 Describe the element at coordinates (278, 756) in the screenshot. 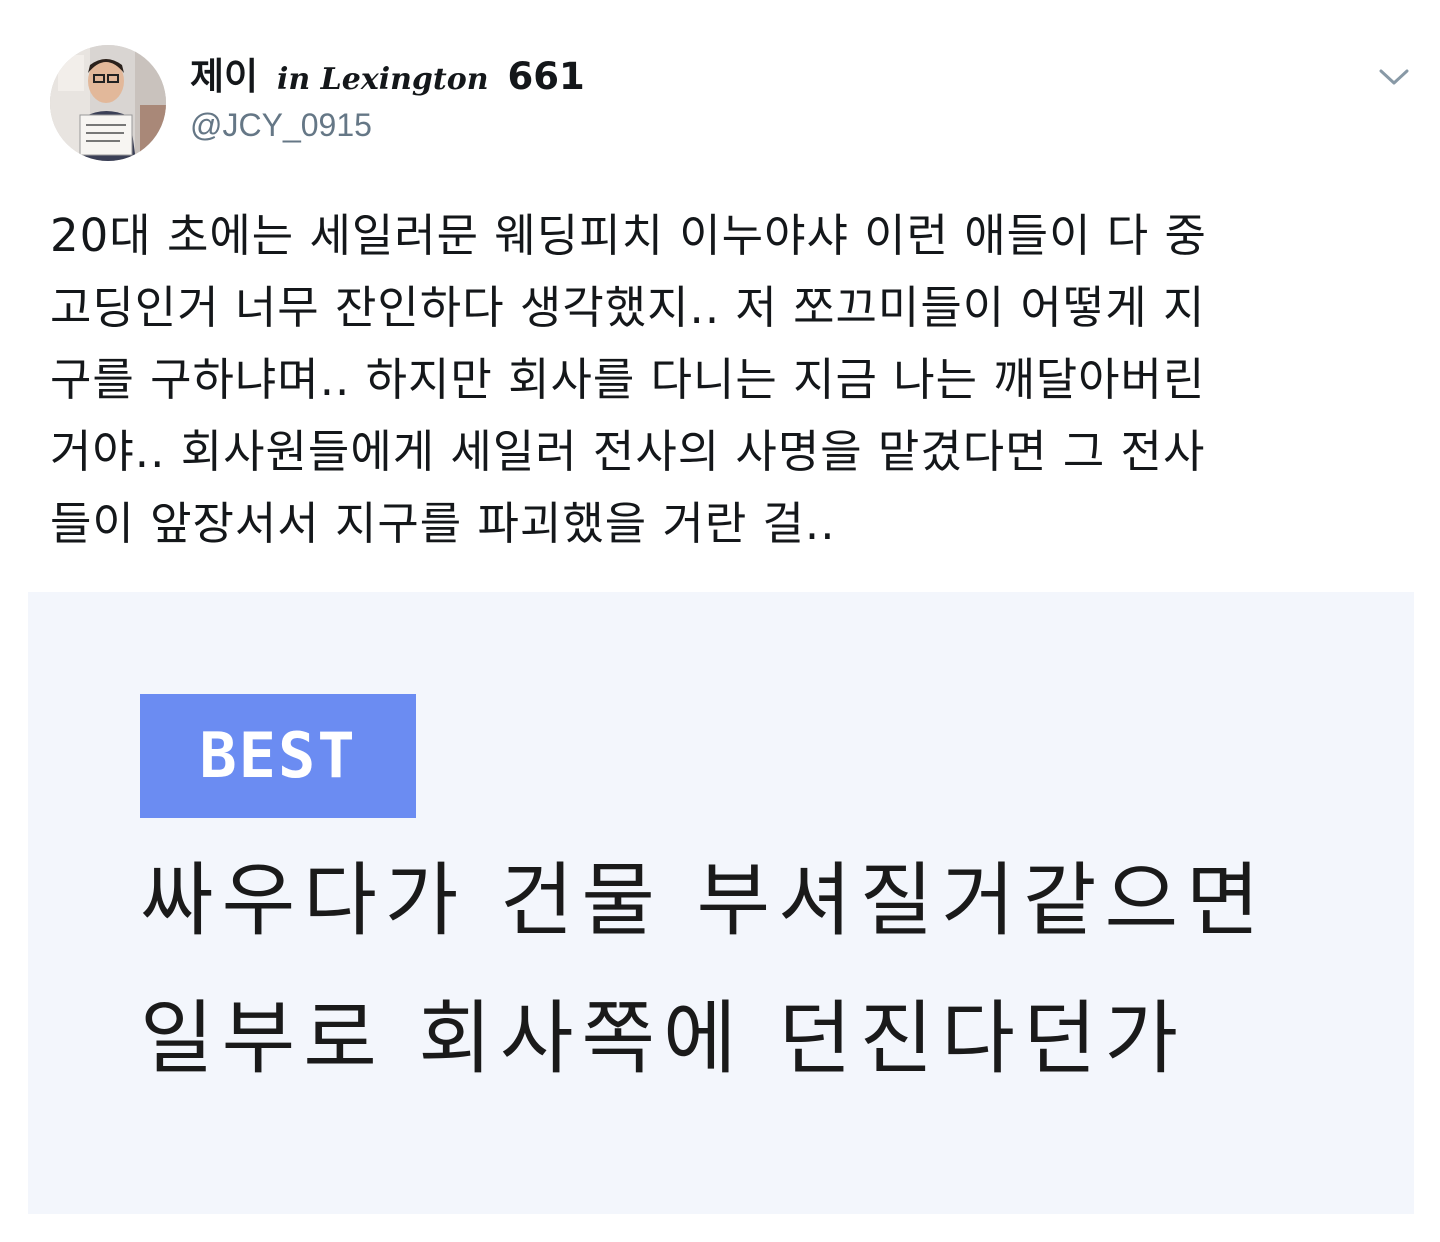

I see `best-badge: BEST` at that location.